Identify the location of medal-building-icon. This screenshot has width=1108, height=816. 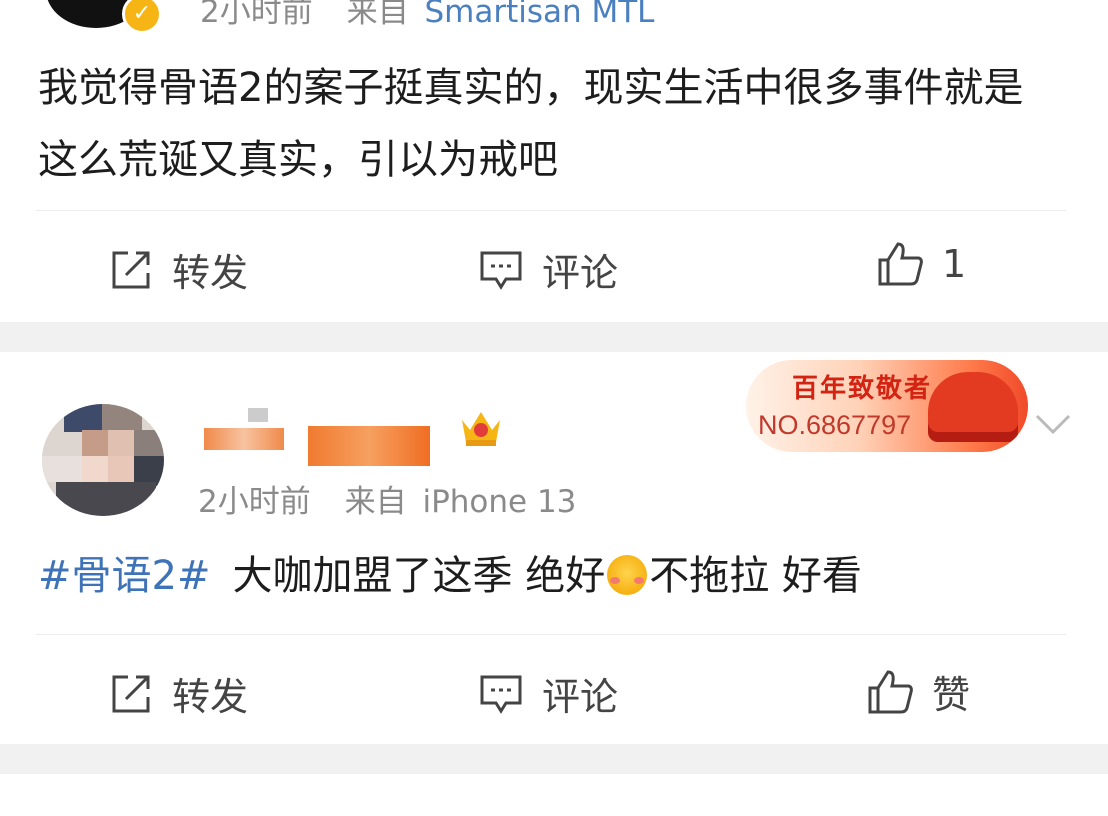
(973, 407).